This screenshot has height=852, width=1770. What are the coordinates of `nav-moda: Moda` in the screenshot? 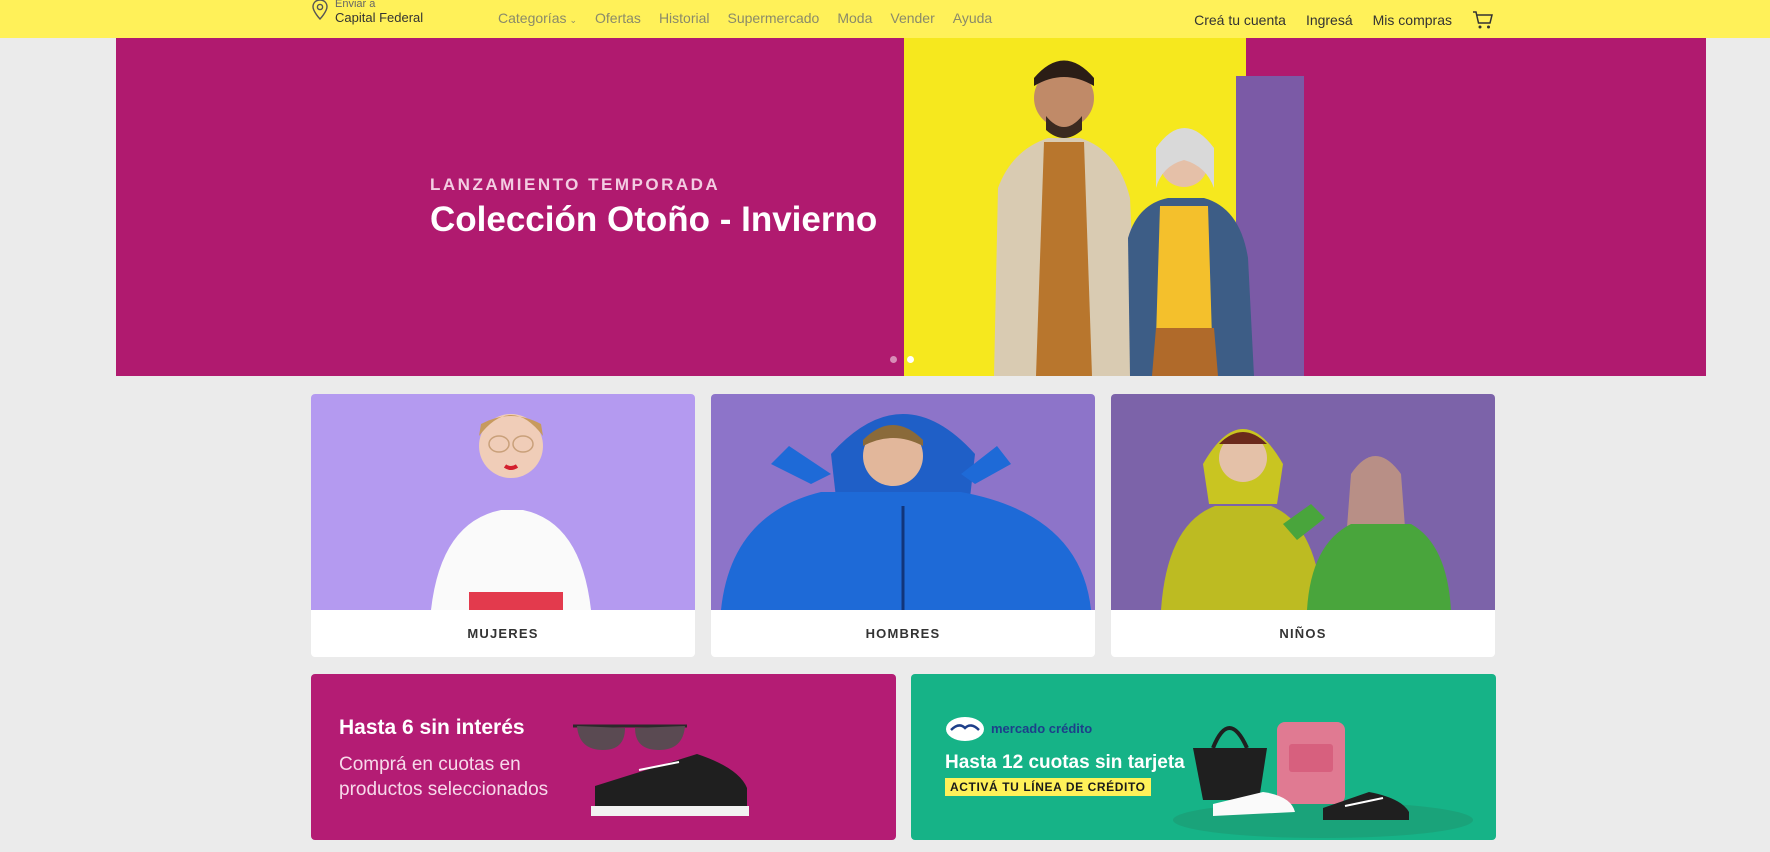 It's located at (854, 18).